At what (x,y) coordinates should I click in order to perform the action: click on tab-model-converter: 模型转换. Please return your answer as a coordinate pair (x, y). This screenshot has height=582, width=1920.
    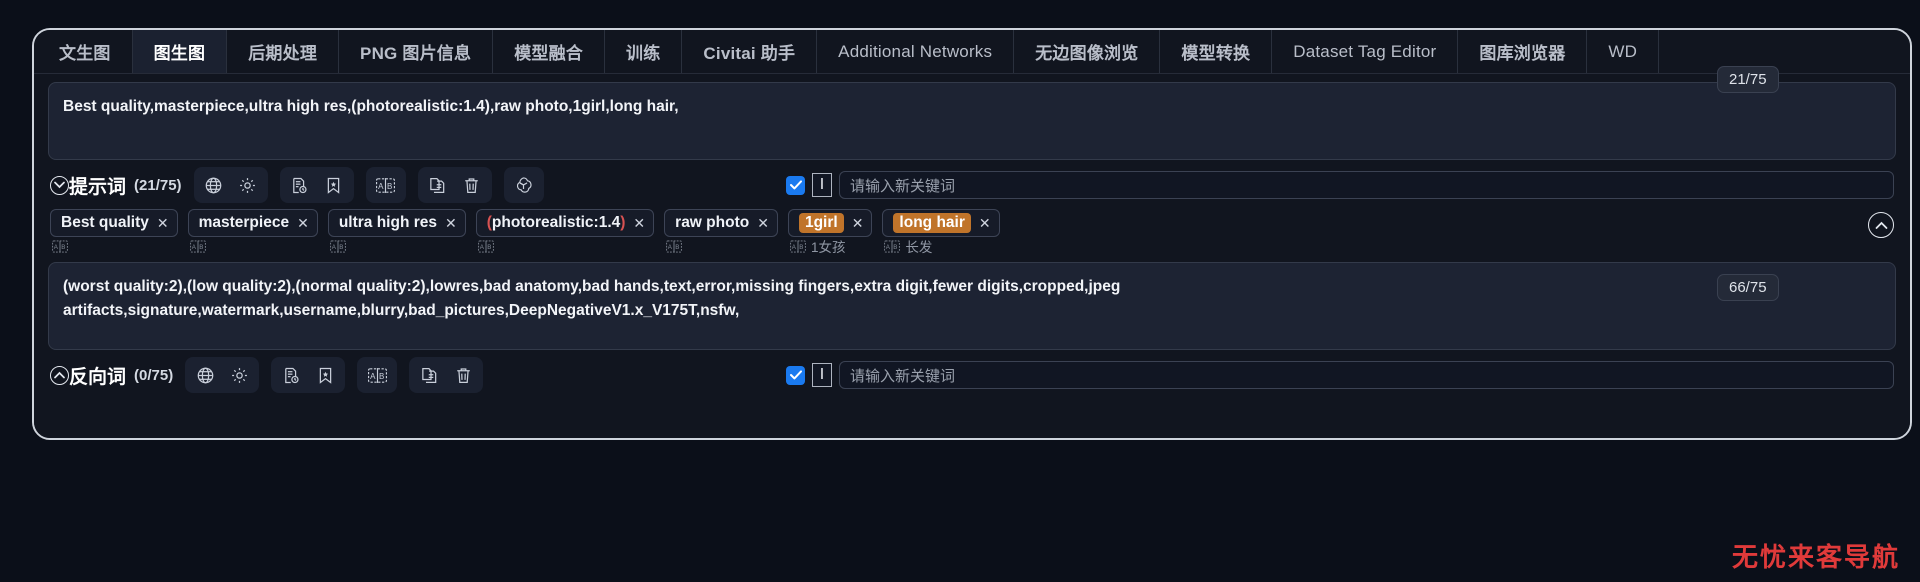
    Looking at the image, I should click on (1216, 51).